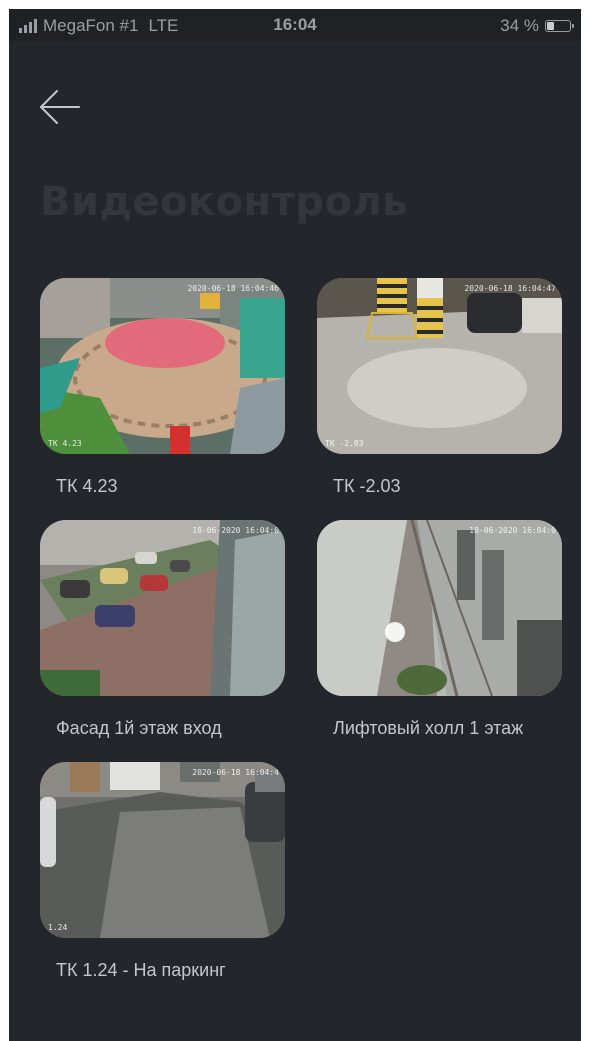 This screenshot has width=590, height=1041. Describe the element at coordinates (367, 486) in the screenshot. I see `camera-name: ТК -2.03` at that location.